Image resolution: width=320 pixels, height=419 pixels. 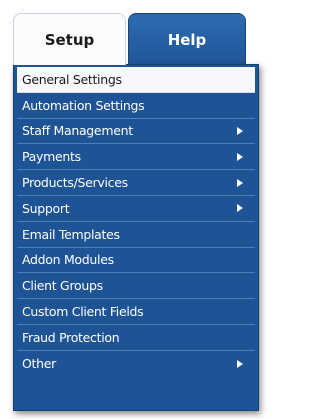 I want to click on menu-item-custom-client-fields: Custom Client Fields, so click(x=136, y=312).